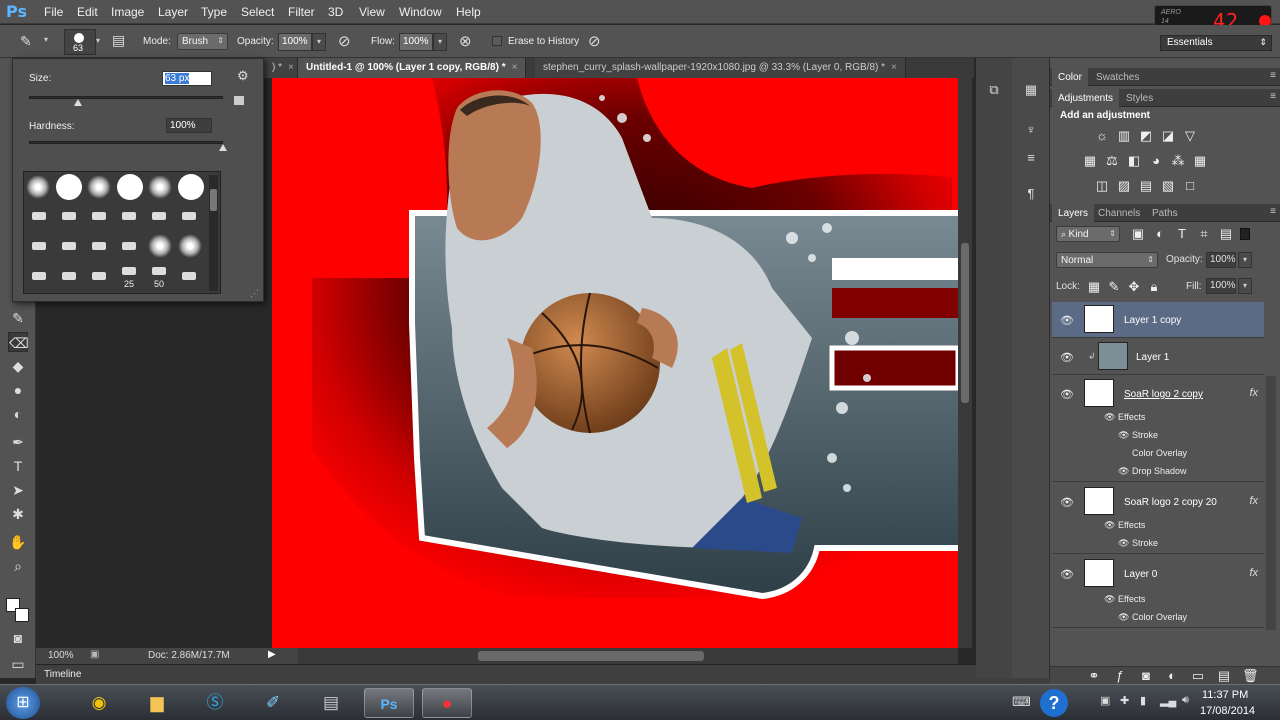  I want to click on layer-name: SoaR logo 2 copy 20, so click(1170, 502).